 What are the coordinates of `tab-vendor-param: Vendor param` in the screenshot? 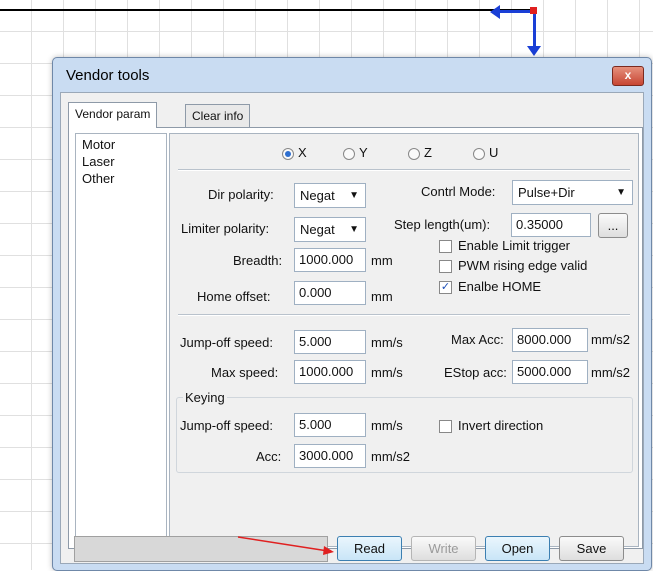 It's located at (113, 115).